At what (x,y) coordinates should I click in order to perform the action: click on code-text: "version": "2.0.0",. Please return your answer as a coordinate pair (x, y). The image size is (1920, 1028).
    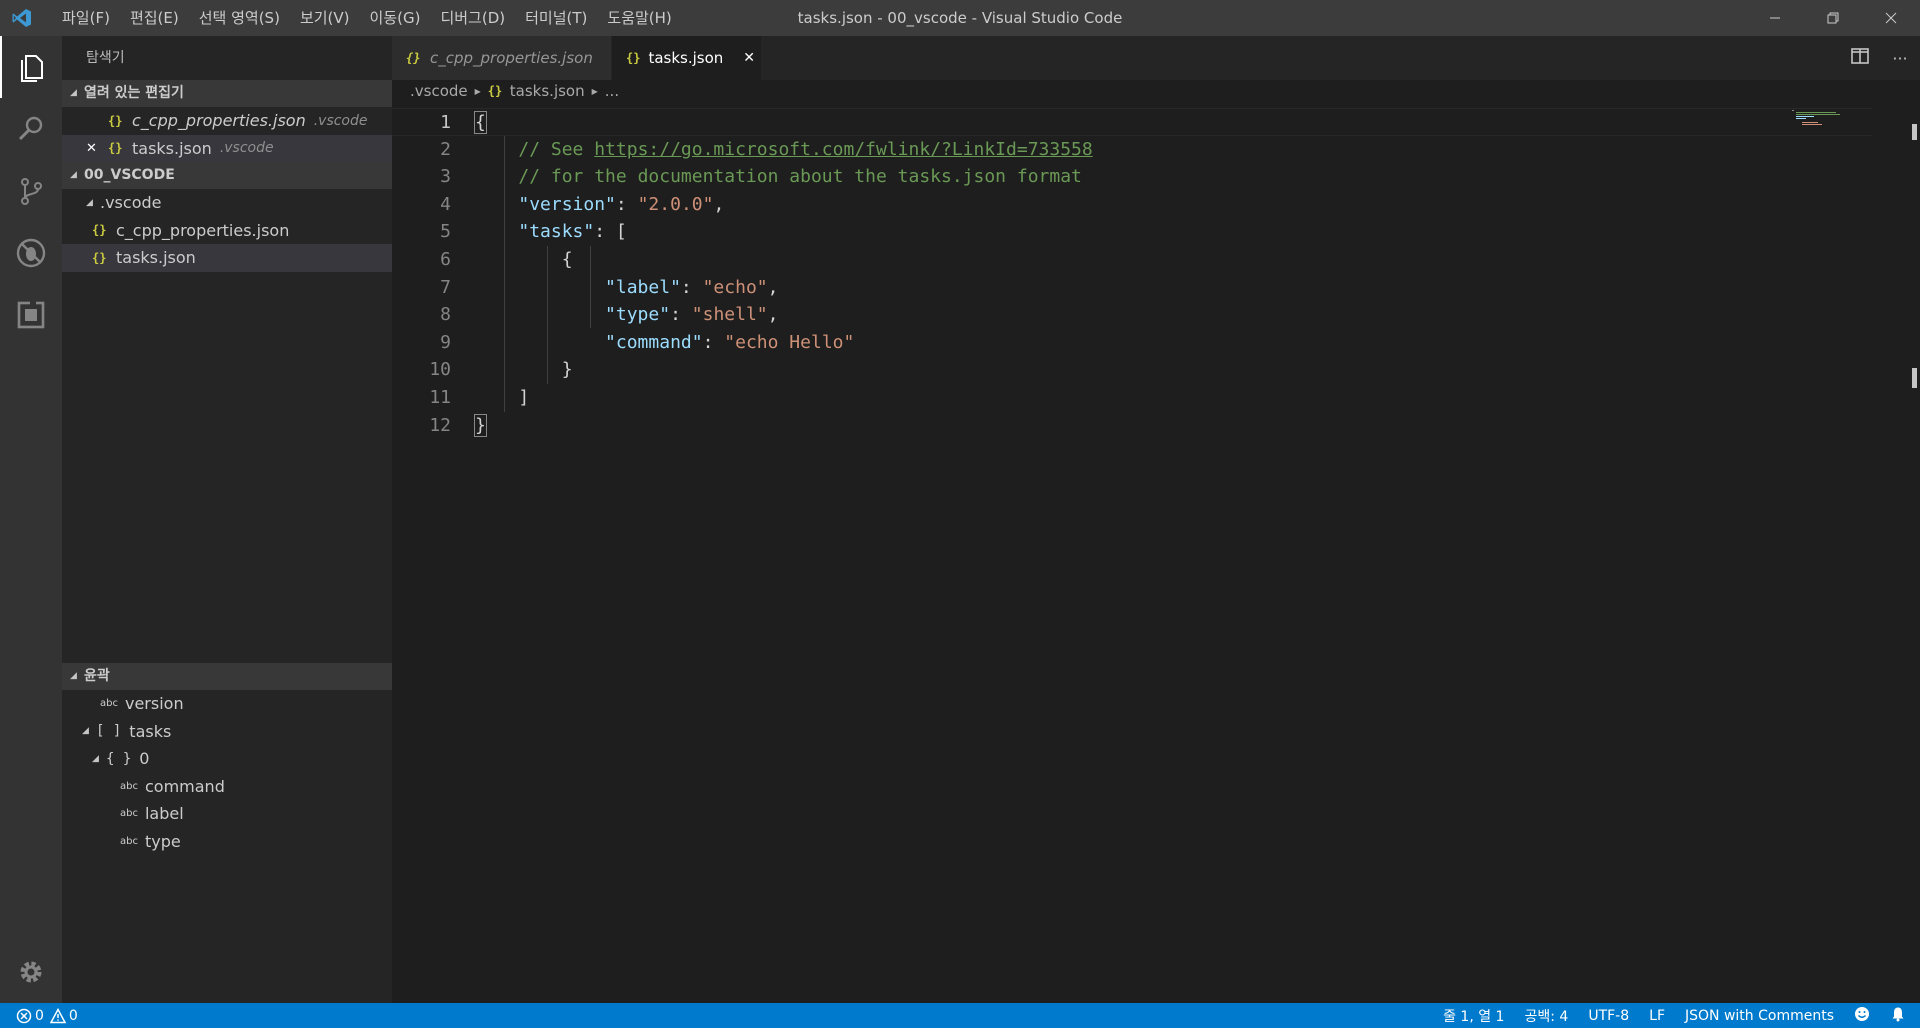
    Looking at the image, I should click on (621, 204).